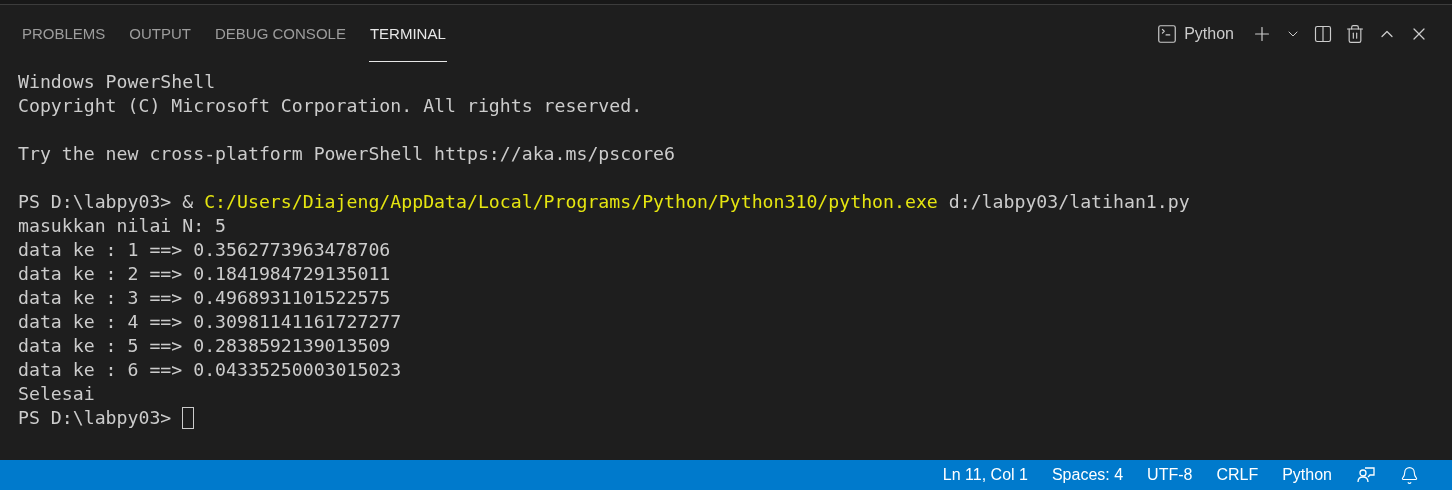 The width and height of the screenshot is (1452, 490). I want to click on terminal-line: data ke : 2 ==> 0.1841984729135011, so click(204, 274).